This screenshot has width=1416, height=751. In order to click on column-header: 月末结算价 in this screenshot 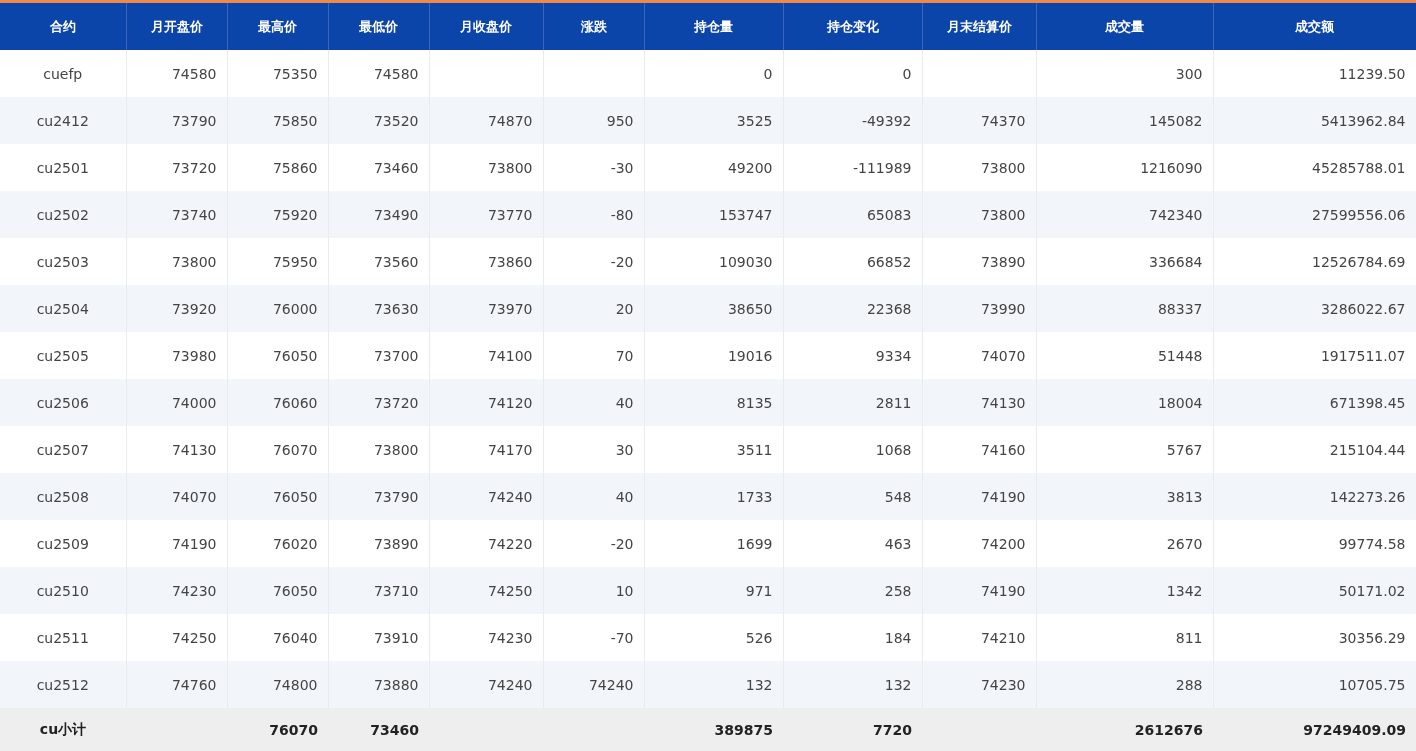, I will do `click(979, 26)`.